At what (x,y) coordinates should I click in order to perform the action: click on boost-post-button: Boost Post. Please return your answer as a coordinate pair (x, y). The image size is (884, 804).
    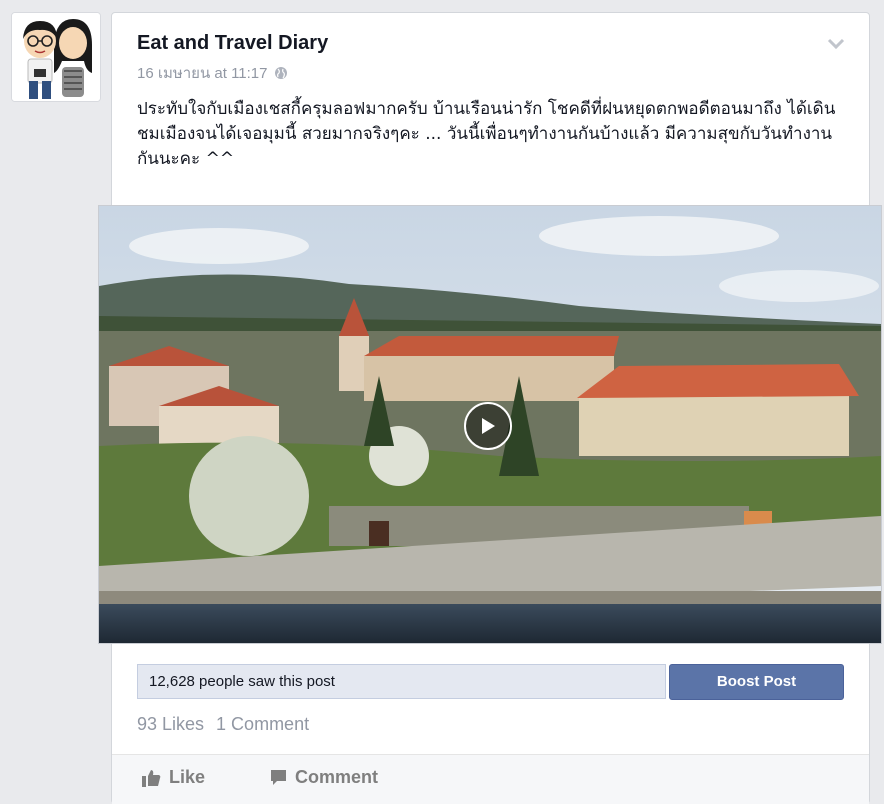
    Looking at the image, I should click on (756, 682).